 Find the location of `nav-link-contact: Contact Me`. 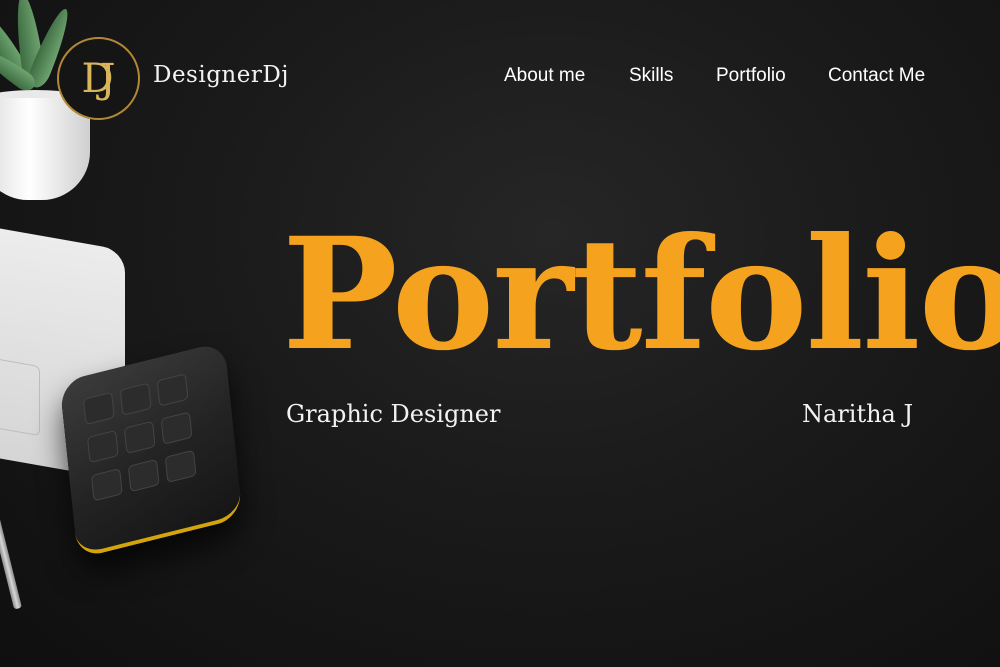

nav-link-contact: Contact Me is located at coordinates (876, 76).